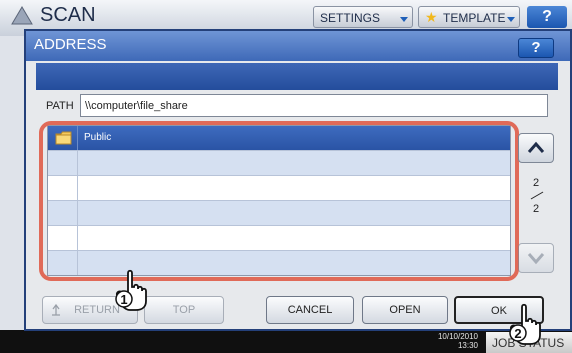 Image resolution: width=572 pixels, height=353 pixels. I want to click on screen-help-button: ?, so click(547, 17).